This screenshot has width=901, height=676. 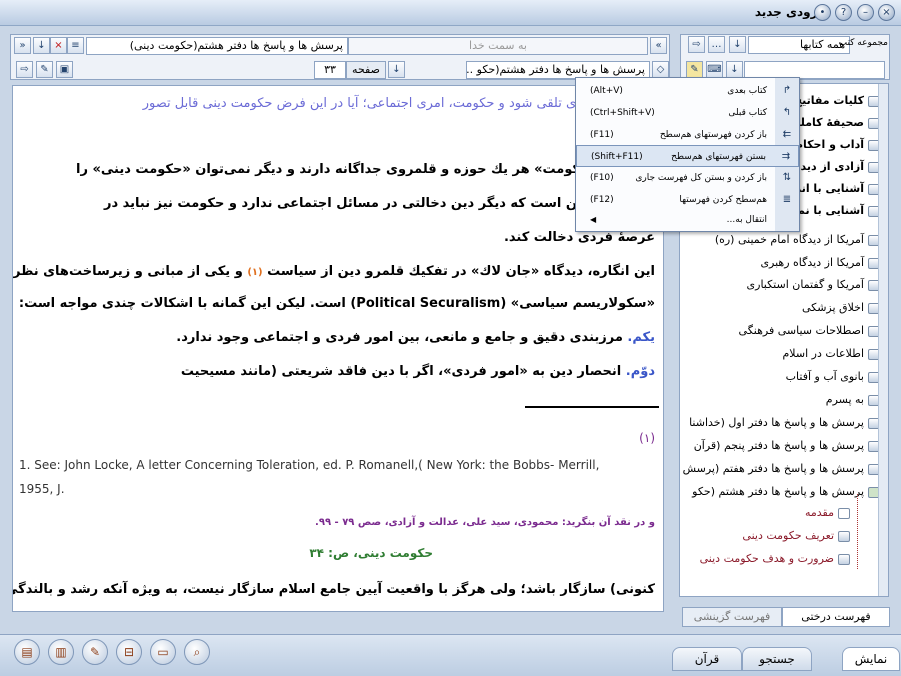 I want to click on search-icon: ⌕, so click(x=197, y=652).